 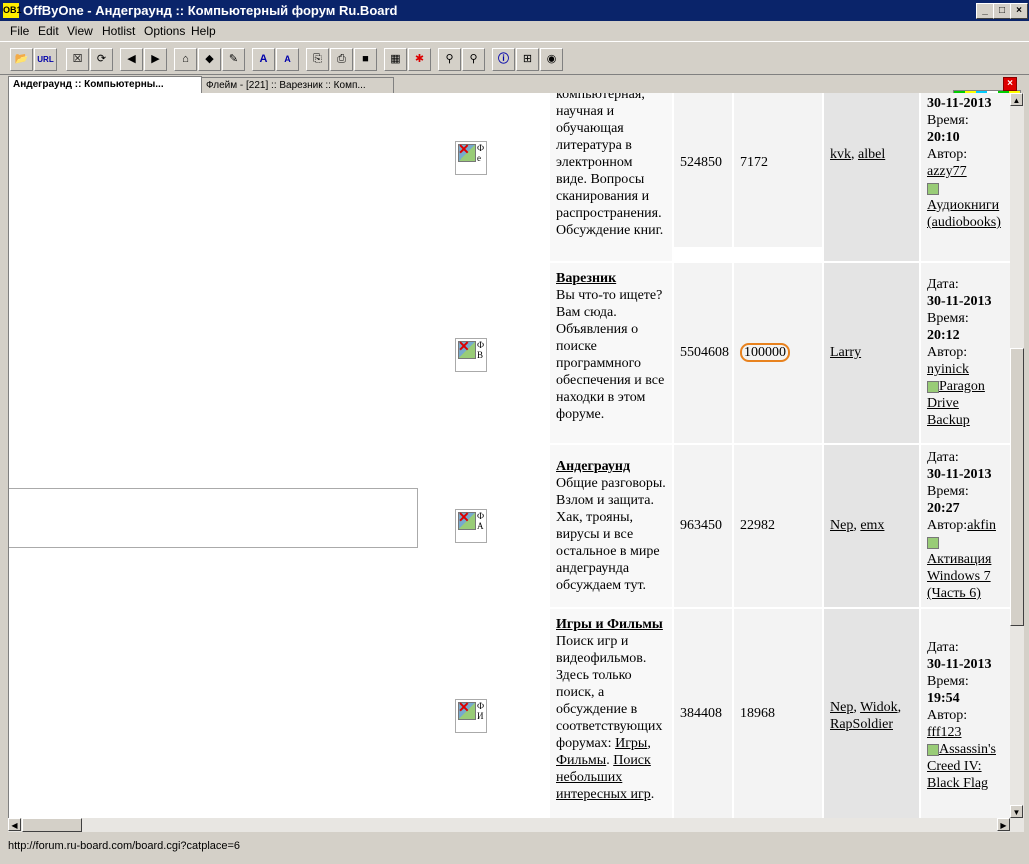 I want to click on forum-posts-count: 22982, so click(x=778, y=526).